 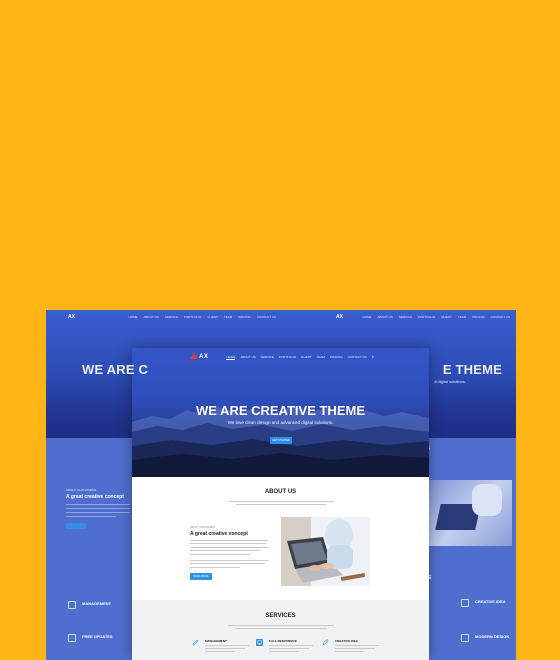 I want to click on service-item: CREATIVE IDEA, so click(x=358, y=646).